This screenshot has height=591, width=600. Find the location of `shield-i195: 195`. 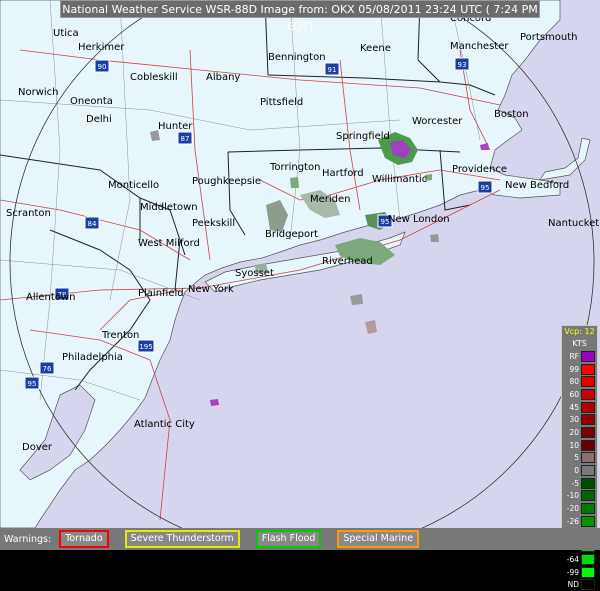

shield-i195: 195 is located at coordinates (146, 346).